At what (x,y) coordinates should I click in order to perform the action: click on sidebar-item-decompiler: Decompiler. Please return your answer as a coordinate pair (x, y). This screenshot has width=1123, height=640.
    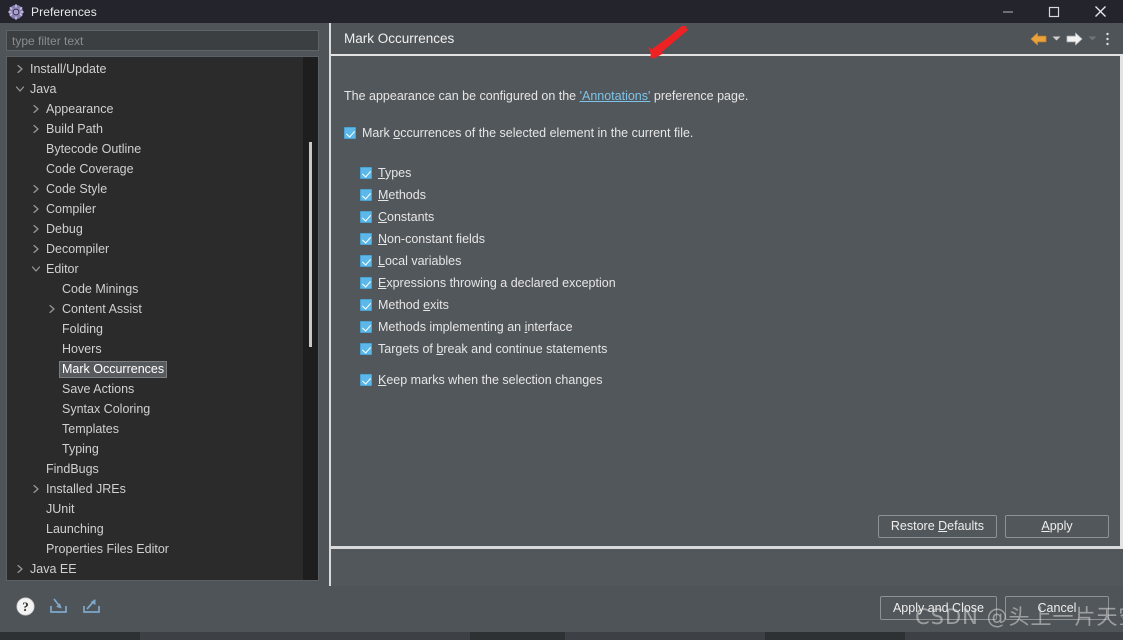
    Looking at the image, I should click on (154, 249).